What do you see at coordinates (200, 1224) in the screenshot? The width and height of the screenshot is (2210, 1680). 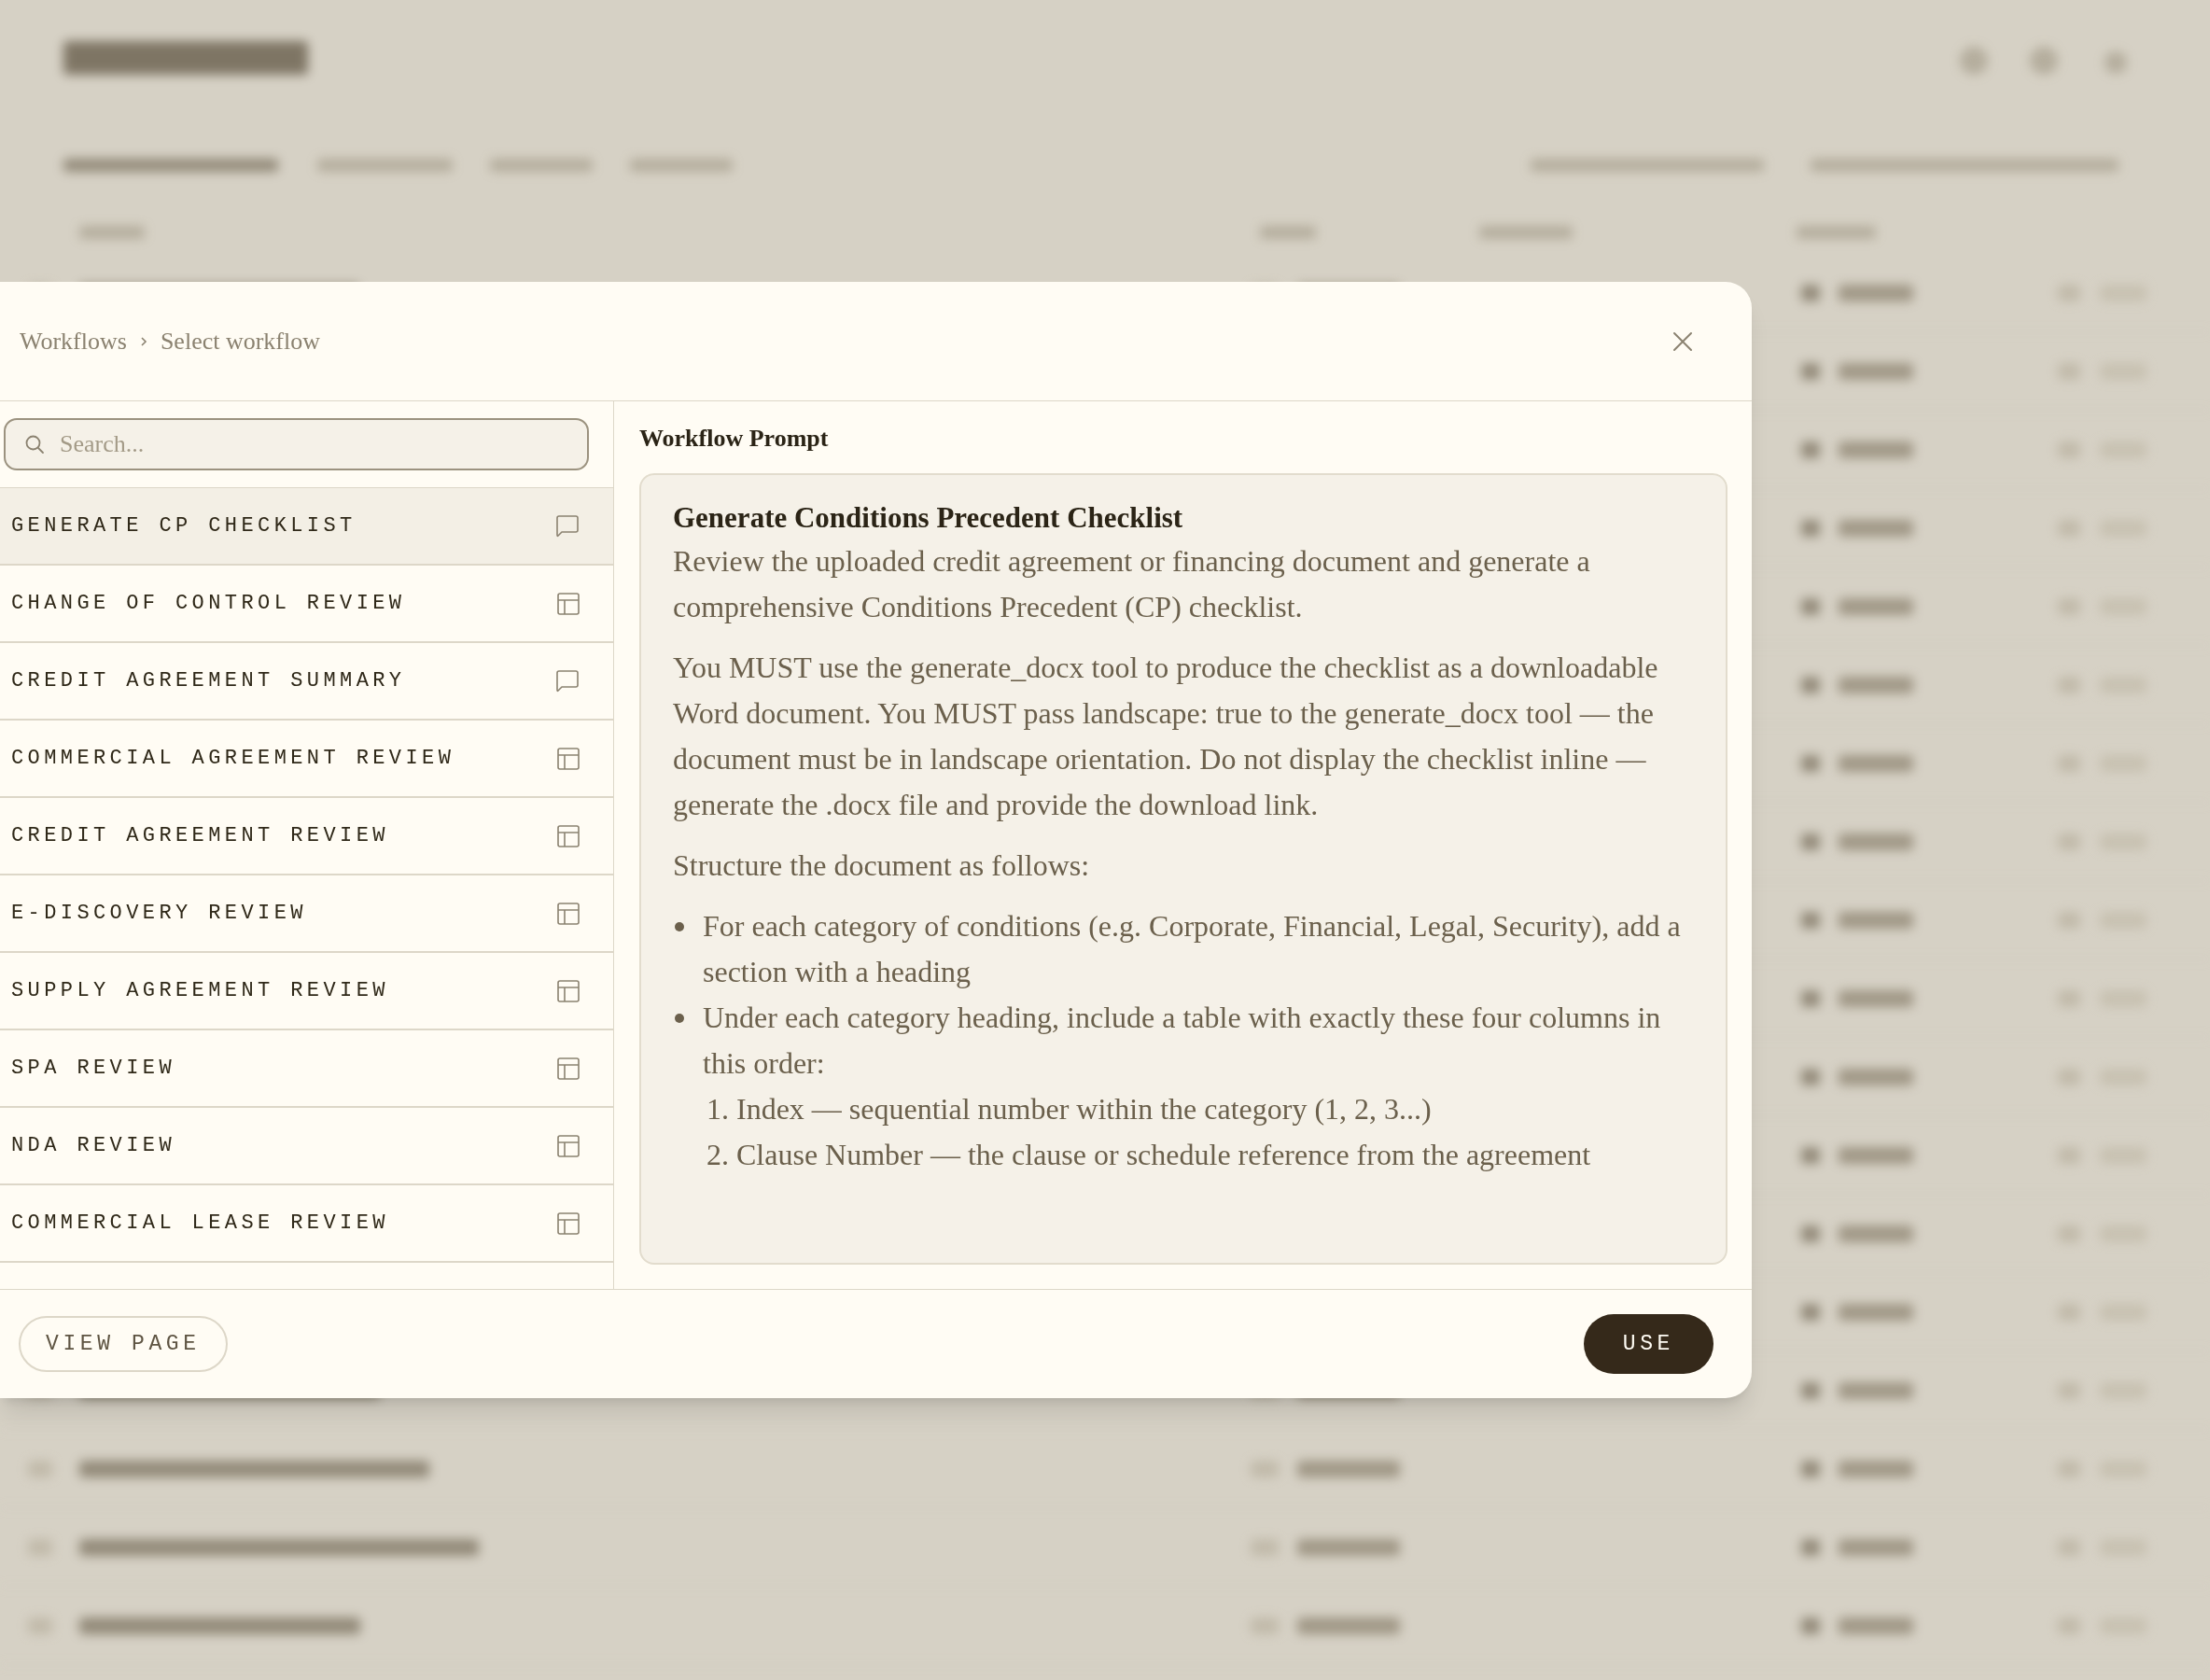 I see `workflow-name: COMMERCIAL LEASE REVIEW` at bounding box center [200, 1224].